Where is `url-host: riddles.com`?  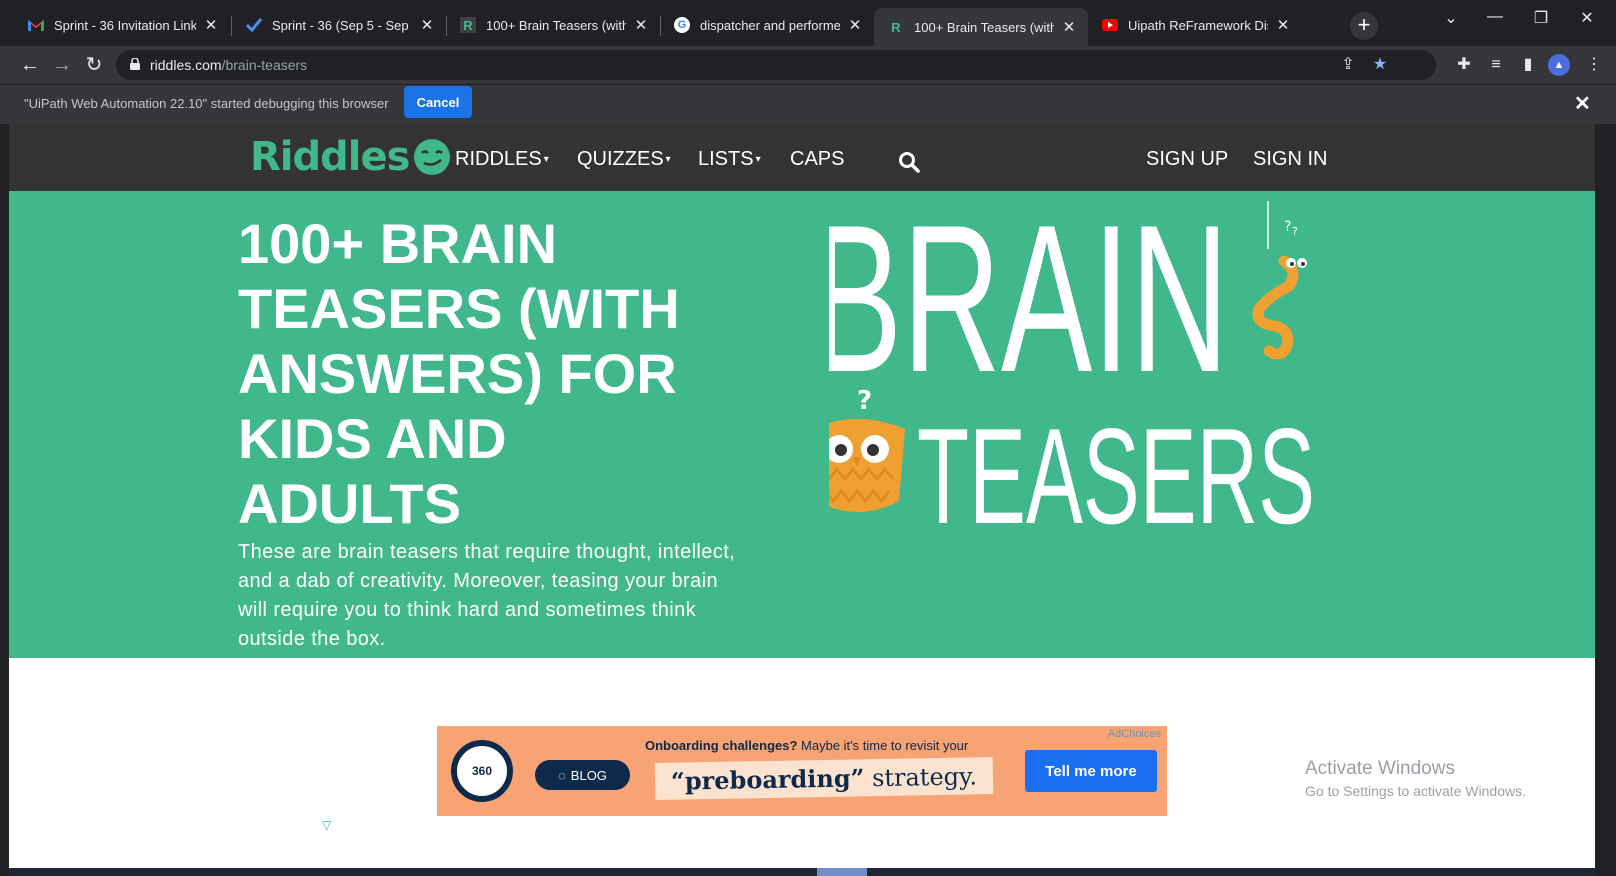 url-host: riddles.com is located at coordinates (186, 65).